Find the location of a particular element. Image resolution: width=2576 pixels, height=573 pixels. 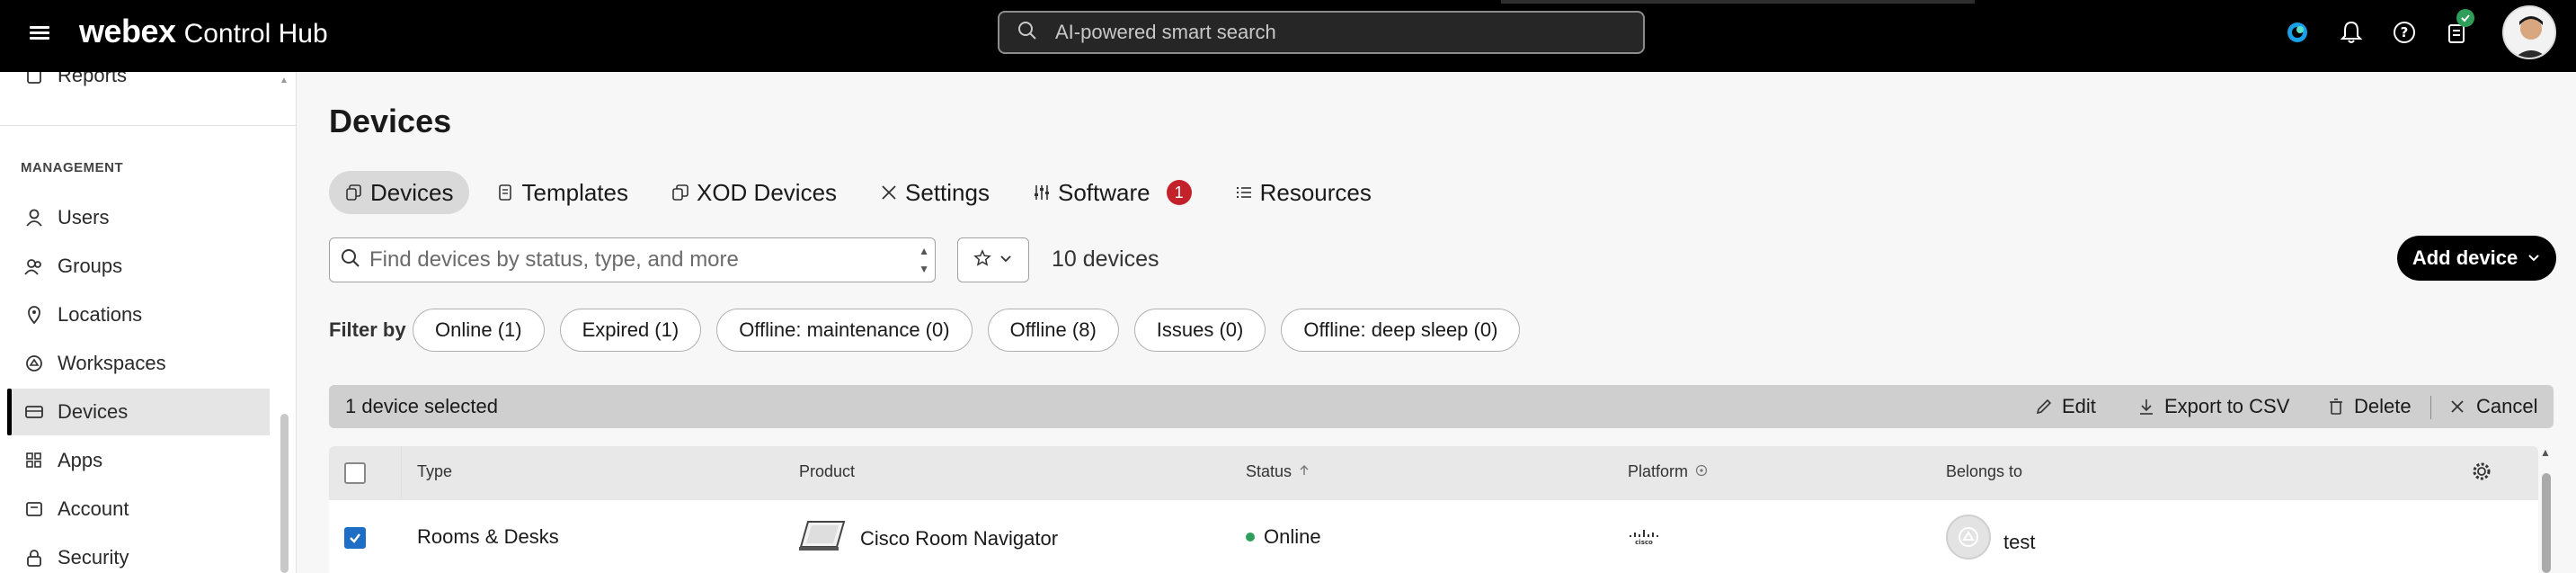

help-icon: ? is located at coordinates (2404, 32).